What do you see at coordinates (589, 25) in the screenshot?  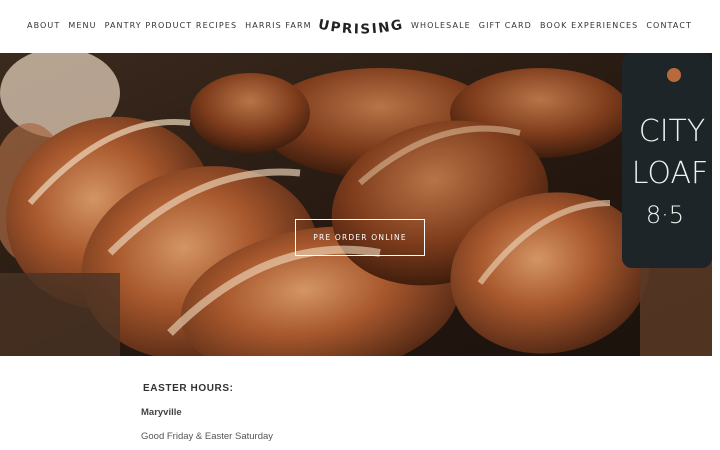 I see `nav-book-experiences: Book Experiences` at bounding box center [589, 25].